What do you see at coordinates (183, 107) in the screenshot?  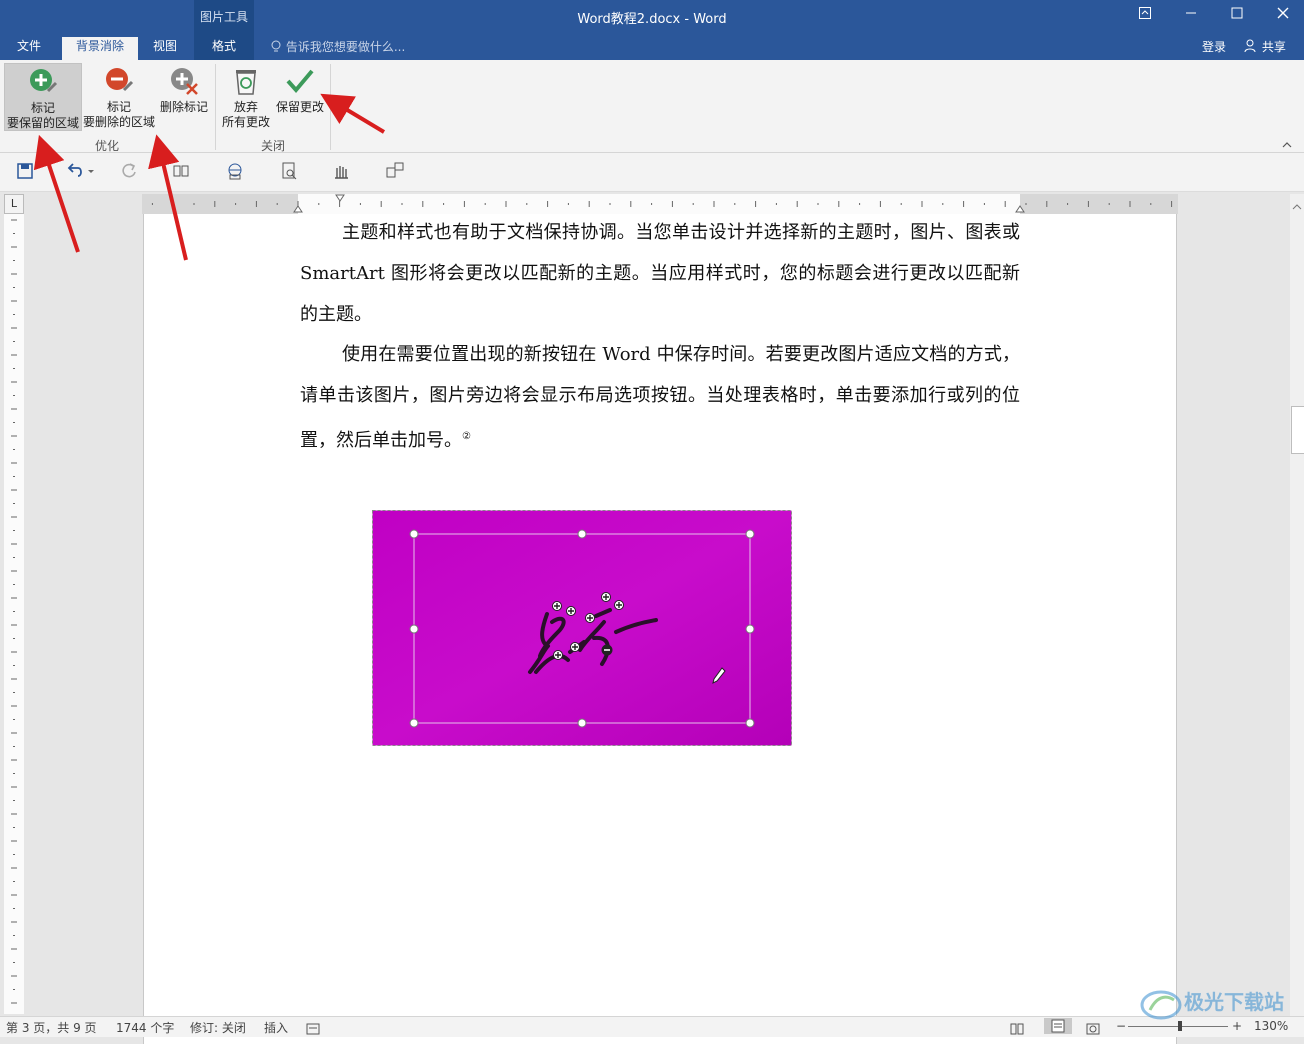 I see `delete-mark-label: 删除标记` at bounding box center [183, 107].